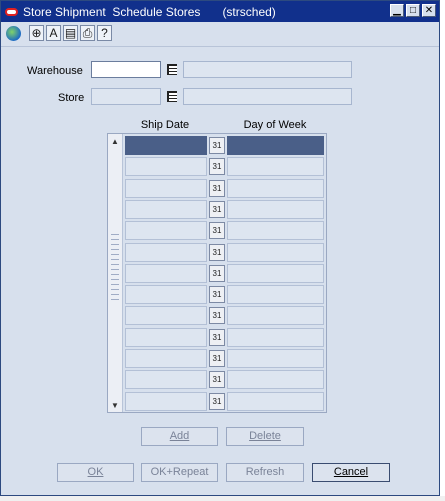  I want to click on ok-button-label: OK, so click(95, 472).